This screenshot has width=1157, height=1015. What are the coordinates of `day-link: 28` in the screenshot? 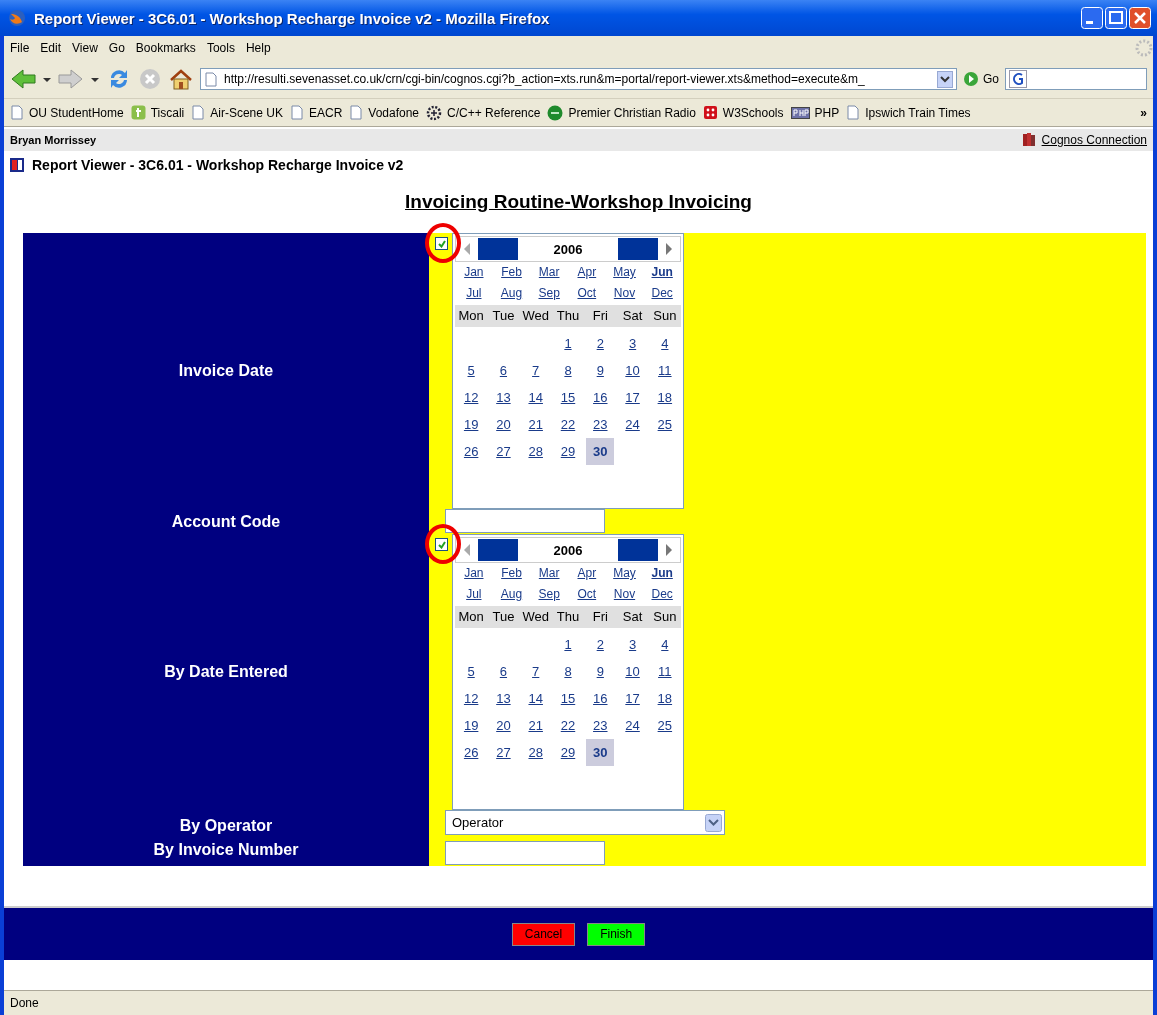 It's located at (535, 752).